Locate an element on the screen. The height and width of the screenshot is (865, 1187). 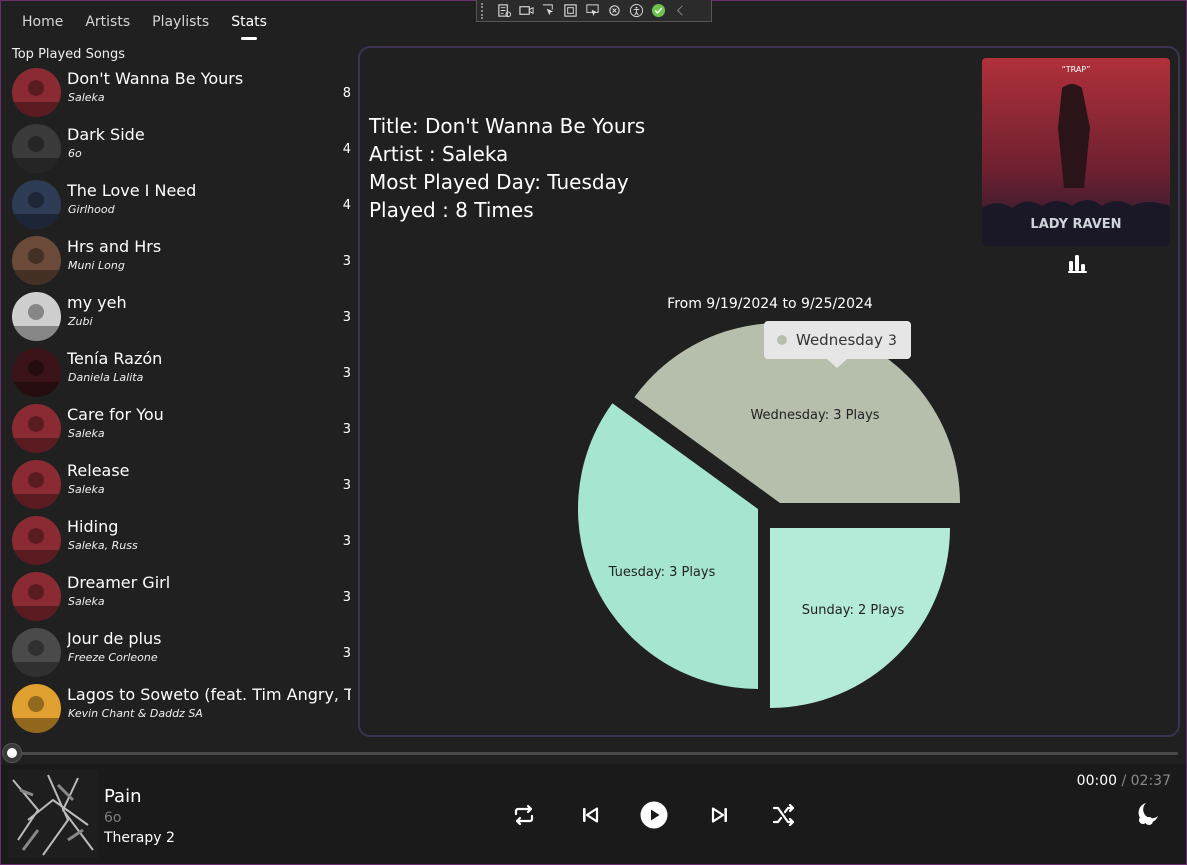
song-title: my yeh is located at coordinates (97, 302).